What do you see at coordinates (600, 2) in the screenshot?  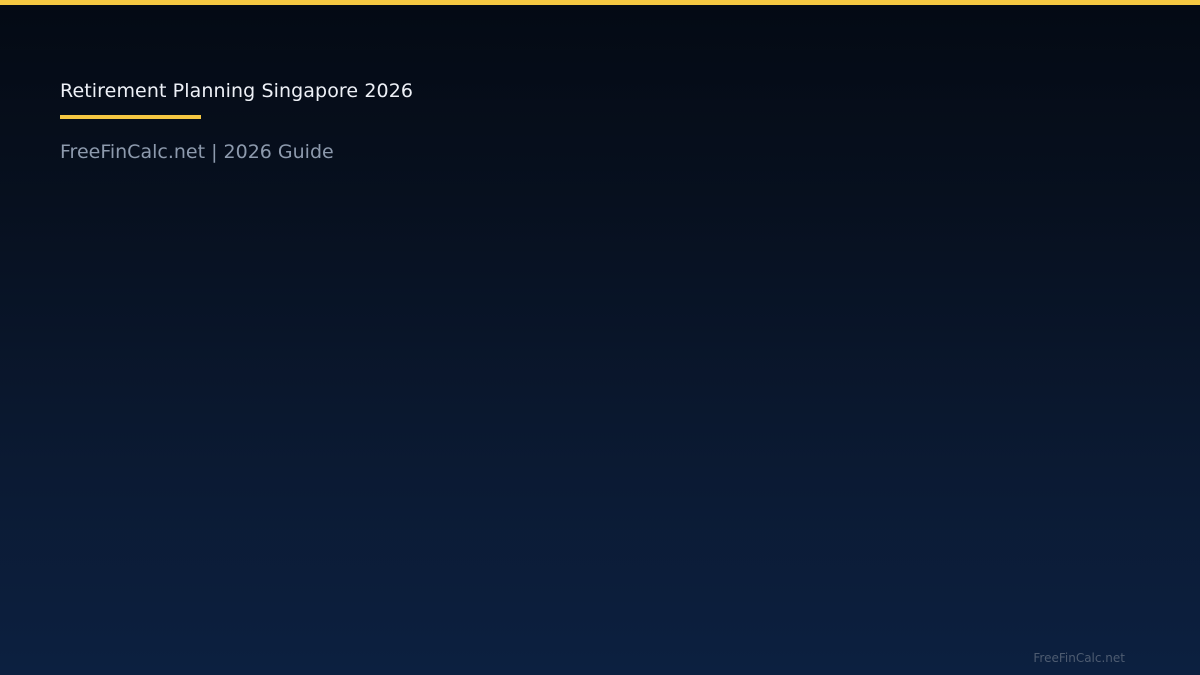 I see `top-accent-bar` at bounding box center [600, 2].